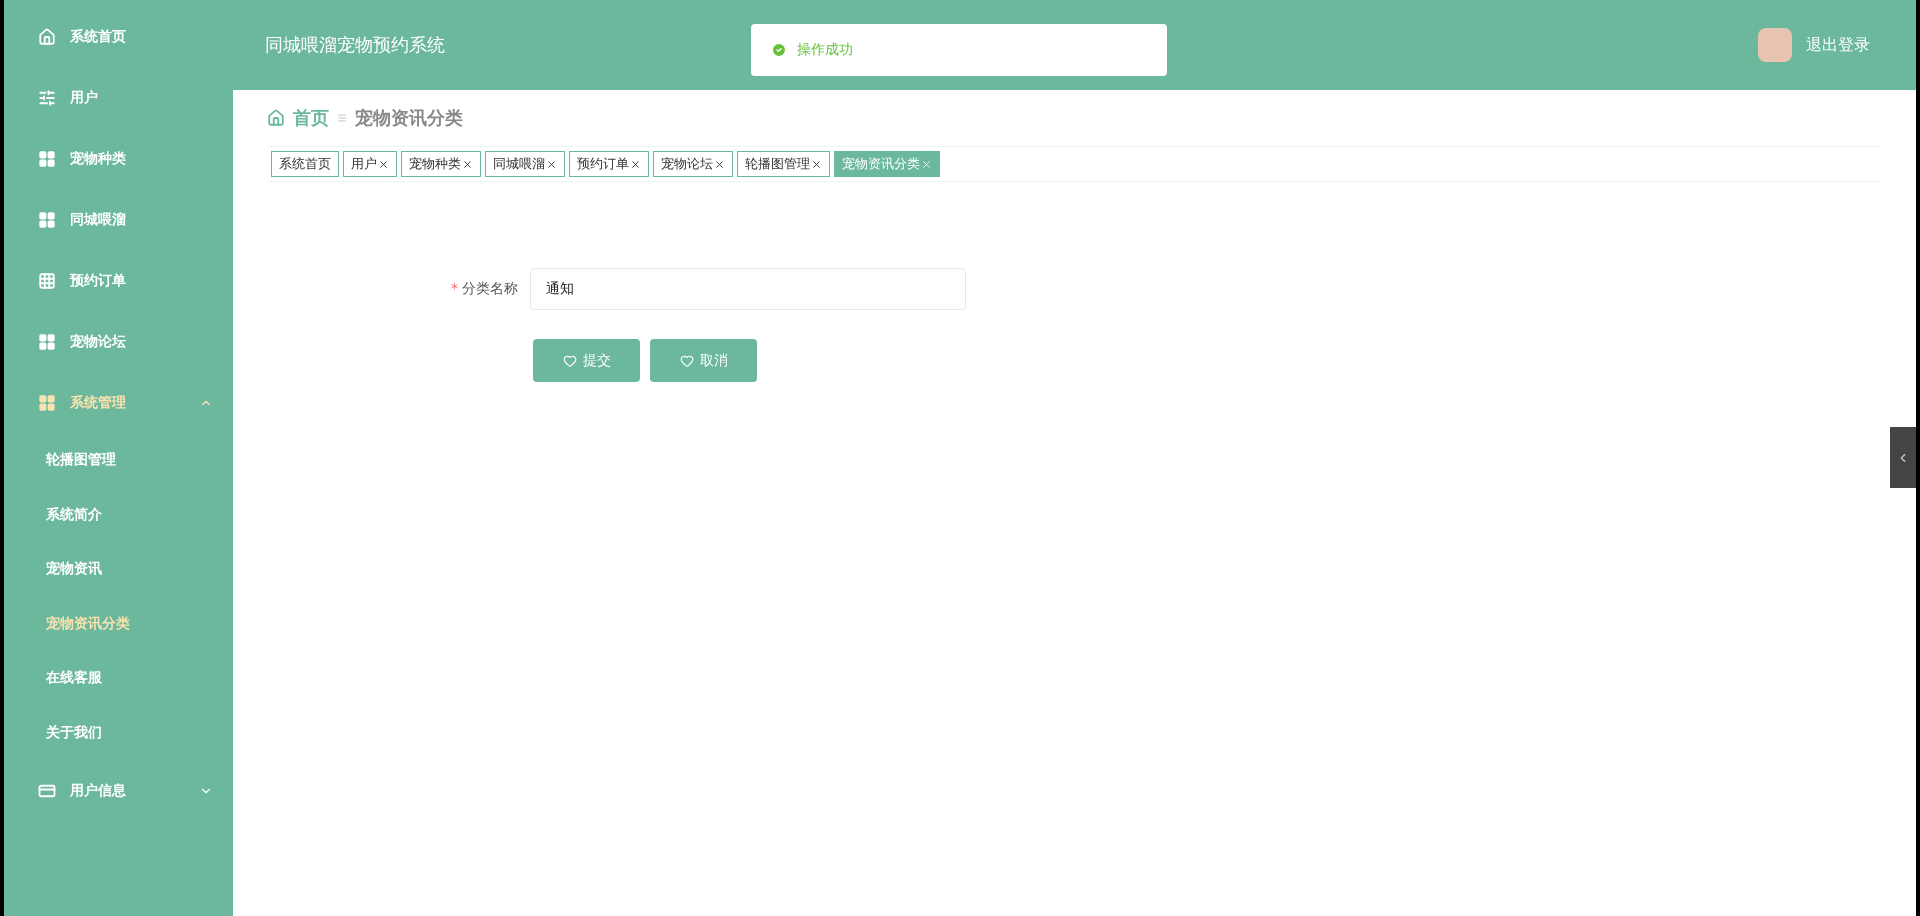  I want to click on sidebar-item: 宠物种类, so click(118, 158).